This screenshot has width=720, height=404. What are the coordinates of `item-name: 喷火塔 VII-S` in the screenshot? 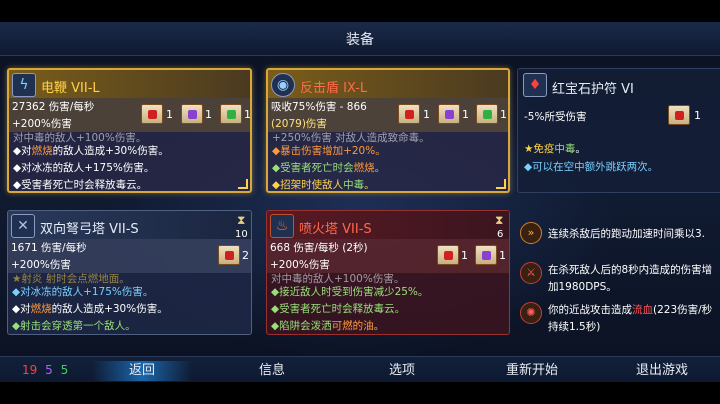 It's located at (335, 229).